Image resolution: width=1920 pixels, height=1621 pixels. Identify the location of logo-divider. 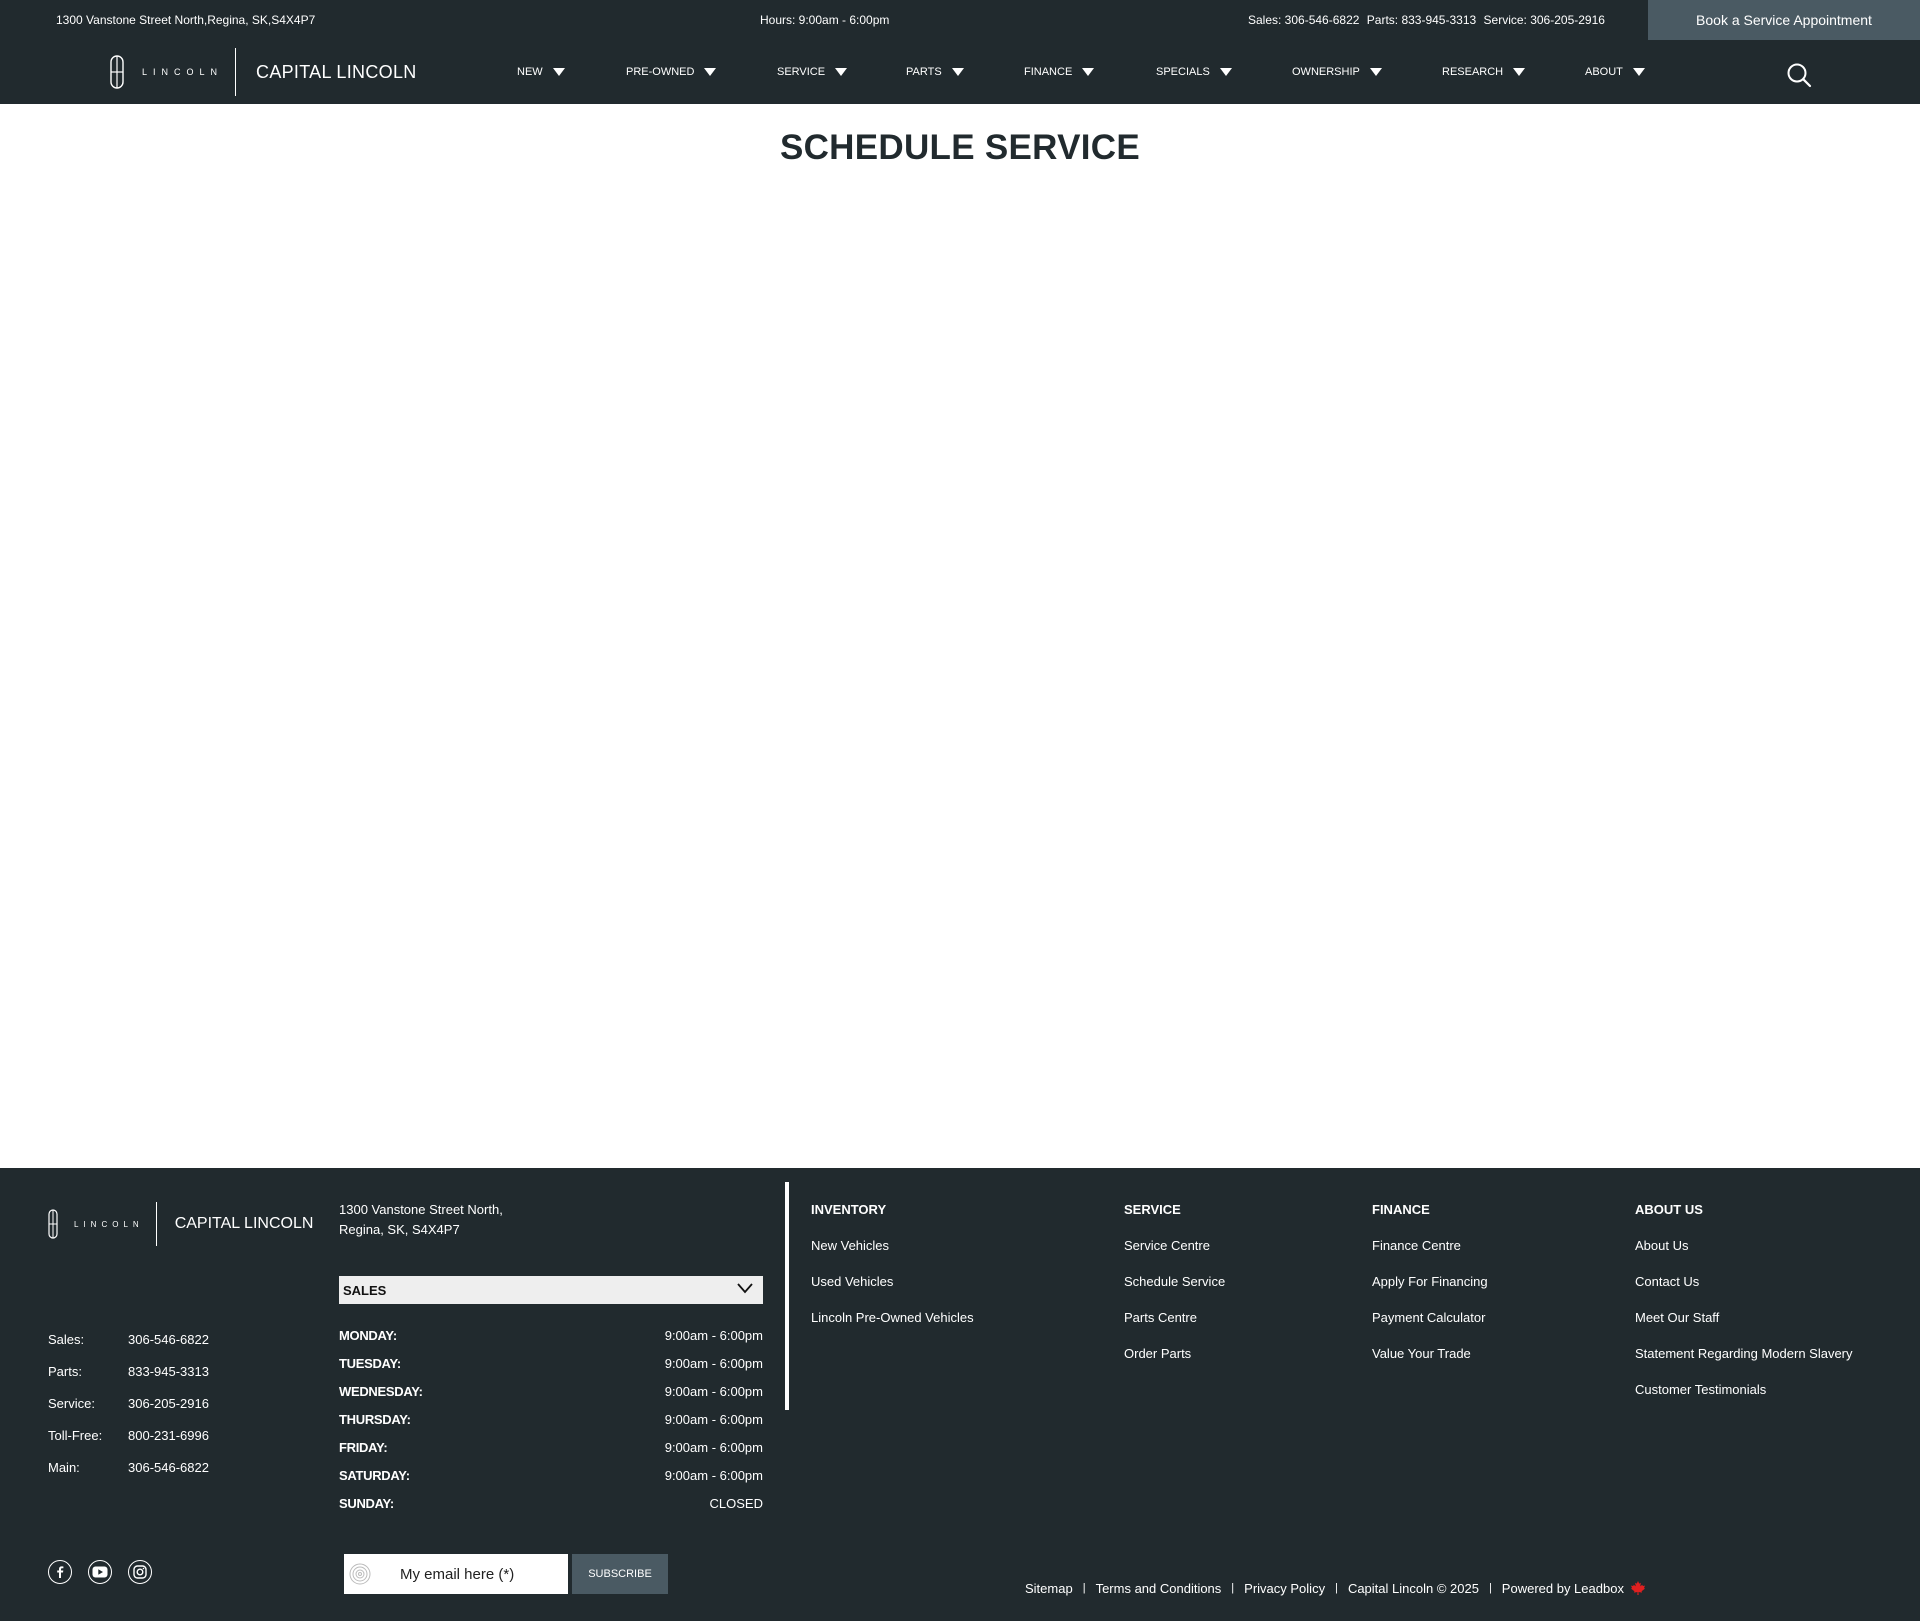
(236, 72).